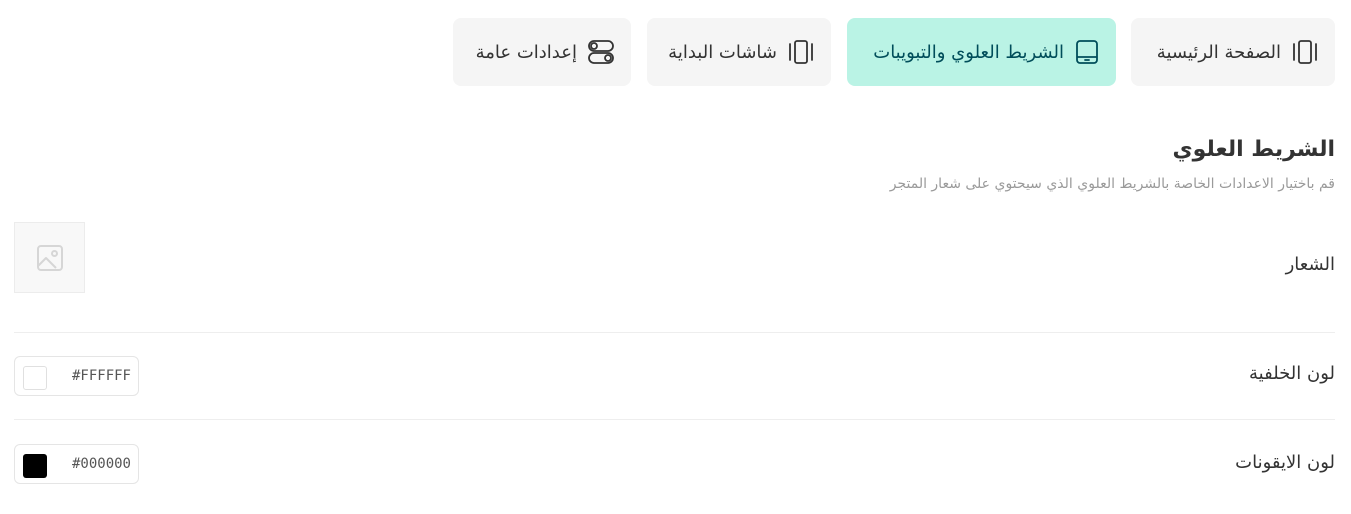 The width and height of the screenshot is (1351, 514). I want to click on tab-home-page: الصفحة الرئيسية, so click(1233, 52).